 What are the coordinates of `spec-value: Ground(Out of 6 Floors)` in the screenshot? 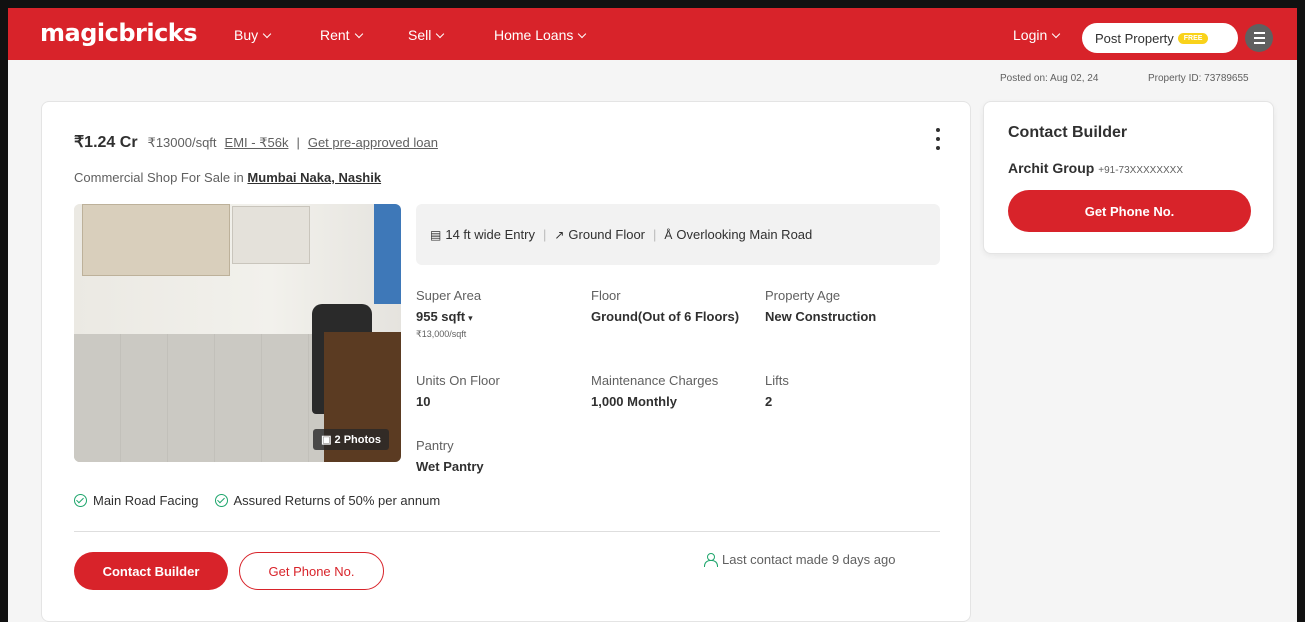 It's located at (665, 316).